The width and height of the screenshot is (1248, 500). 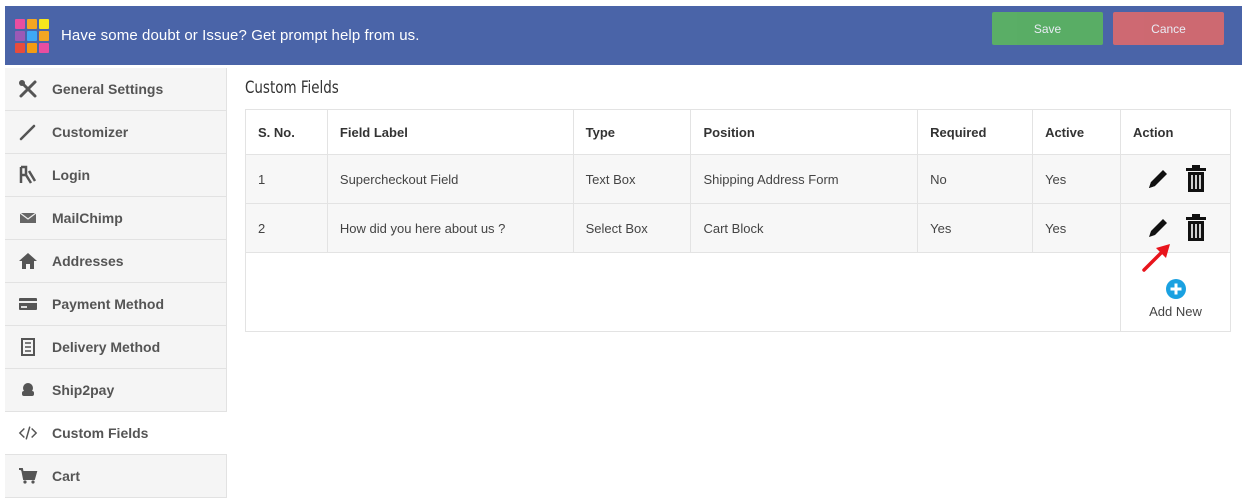 I want to click on add-new-button: Add New, so click(x=1175, y=292).